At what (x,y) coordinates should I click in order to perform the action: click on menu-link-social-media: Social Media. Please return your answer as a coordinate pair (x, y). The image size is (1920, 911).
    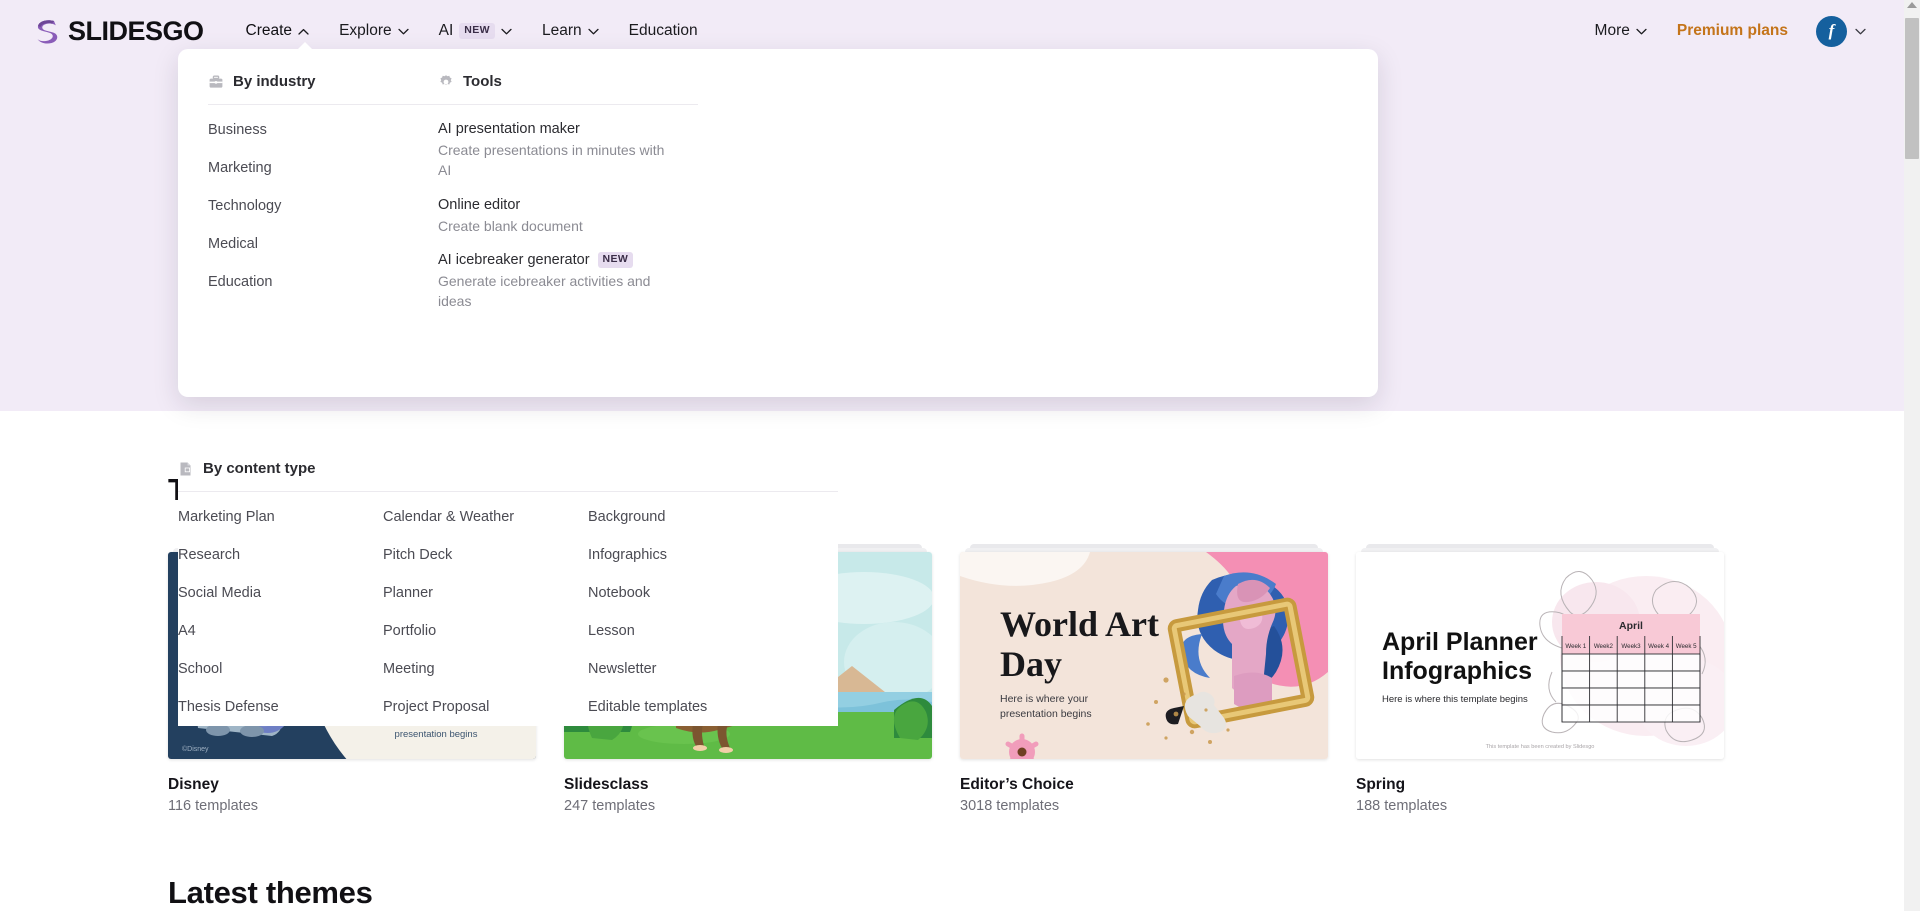
    Looking at the image, I should click on (280, 593).